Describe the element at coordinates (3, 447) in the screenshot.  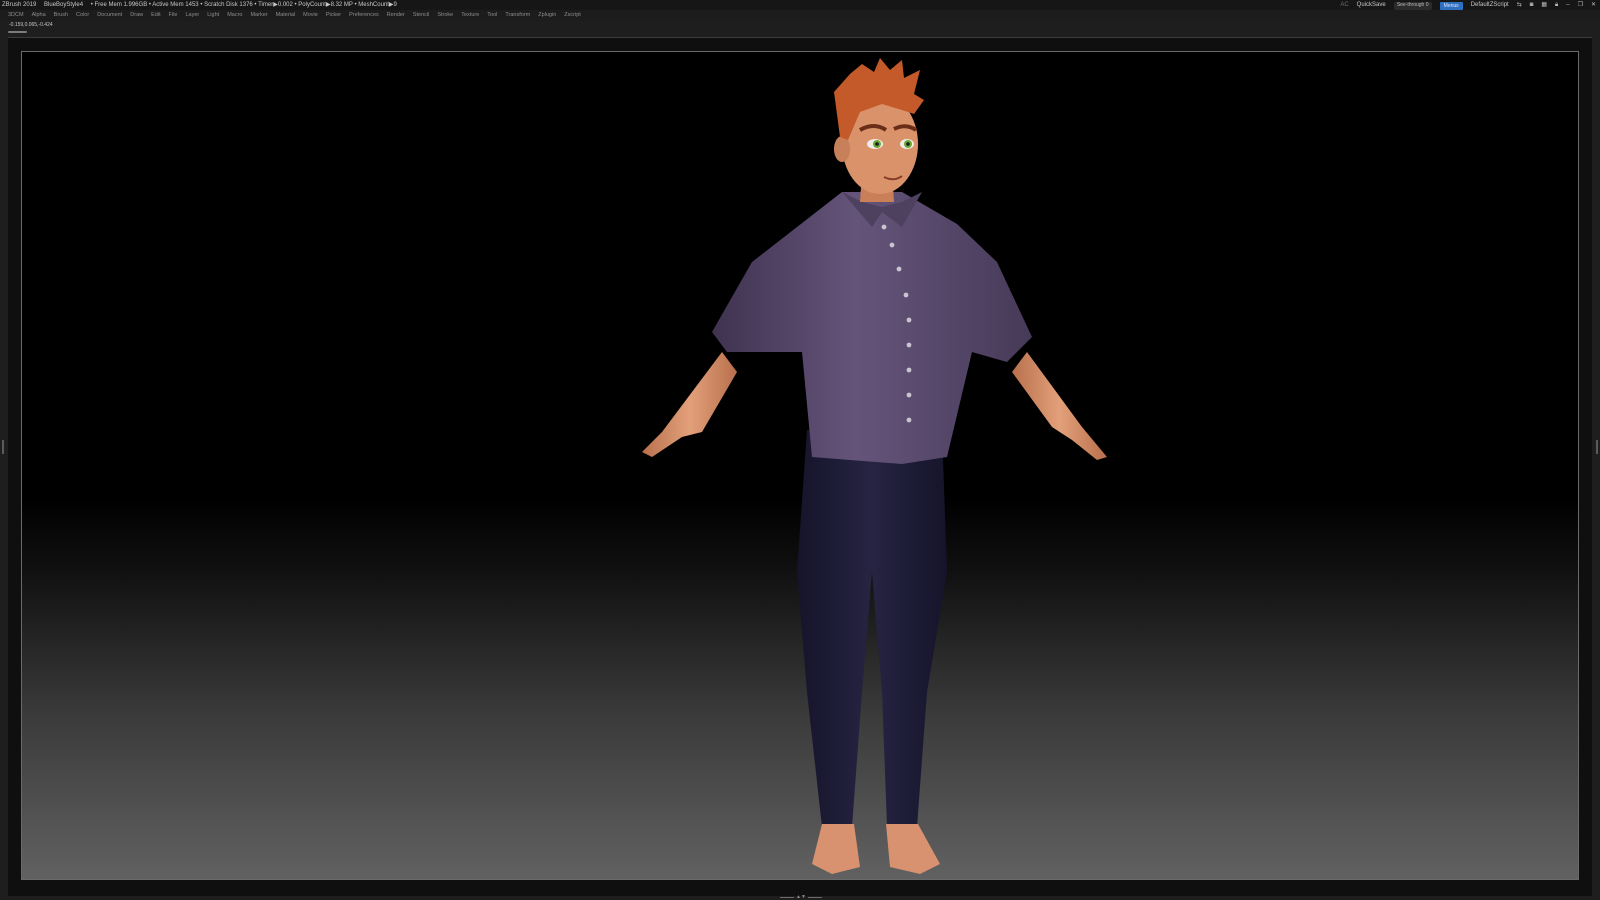
I see `left-tray-handle` at that location.